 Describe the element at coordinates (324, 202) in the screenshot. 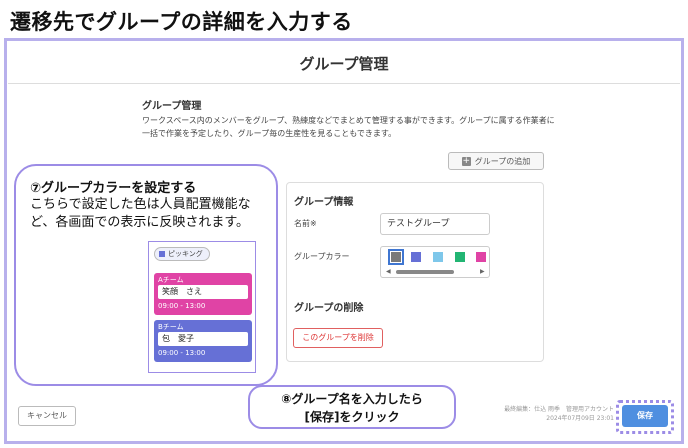

I see `group-info-title: グループ情報` at that location.